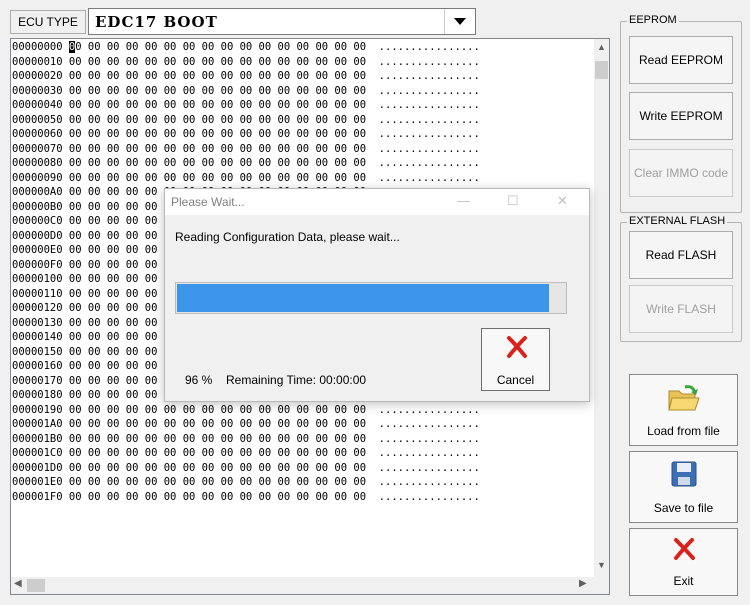 Image resolution: width=750 pixels, height=605 pixels. Describe the element at coordinates (36, 585) in the screenshot. I see `horizontal-scroll-thumb` at that location.